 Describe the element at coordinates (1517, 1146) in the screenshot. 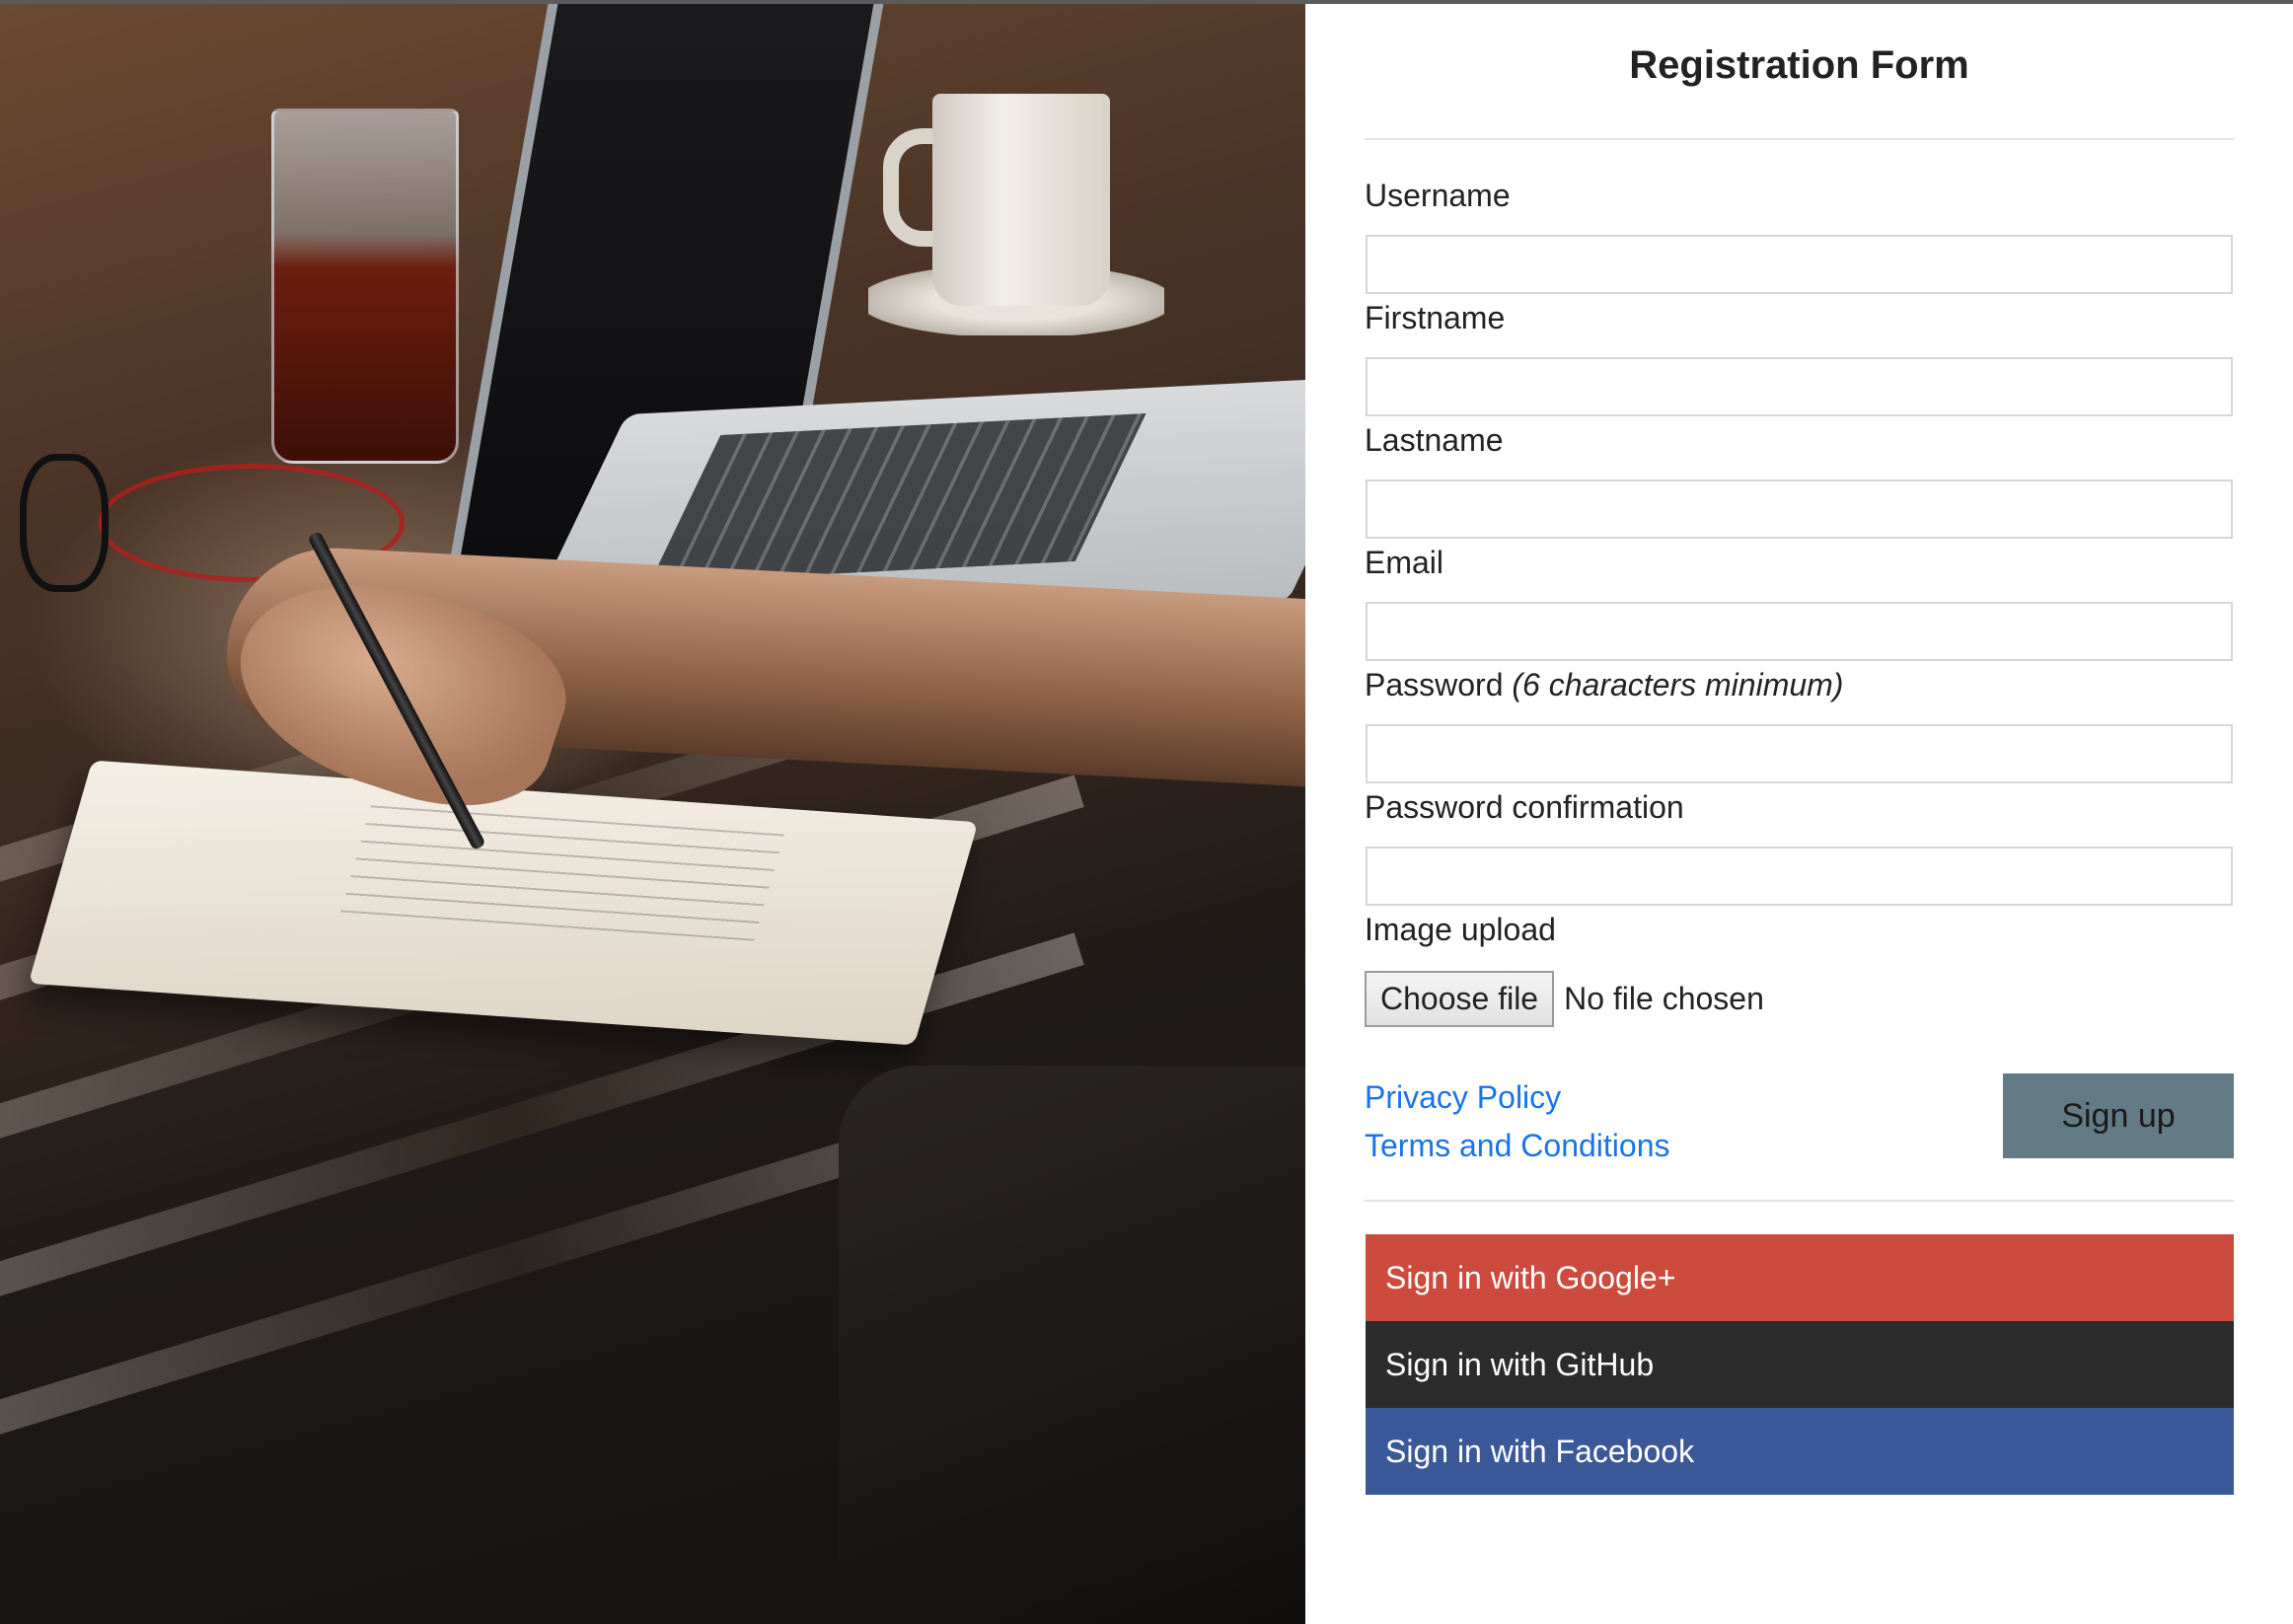

I see `terms-and-conditions-link: Terms and Conditions` at that location.